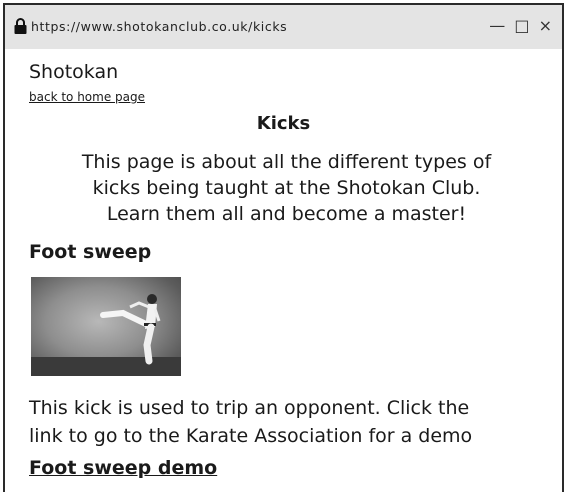 Image resolution: width=569 pixels, height=495 pixels. I want to click on karate-figure-illustration, so click(106, 335).